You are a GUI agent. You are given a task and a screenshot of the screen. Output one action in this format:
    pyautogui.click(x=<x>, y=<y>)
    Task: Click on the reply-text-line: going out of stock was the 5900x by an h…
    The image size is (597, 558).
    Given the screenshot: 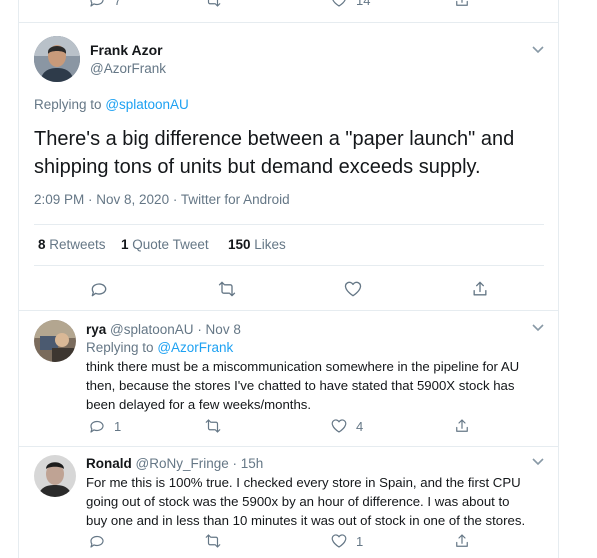 What is the action you would take?
    pyautogui.click(x=298, y=501)
    